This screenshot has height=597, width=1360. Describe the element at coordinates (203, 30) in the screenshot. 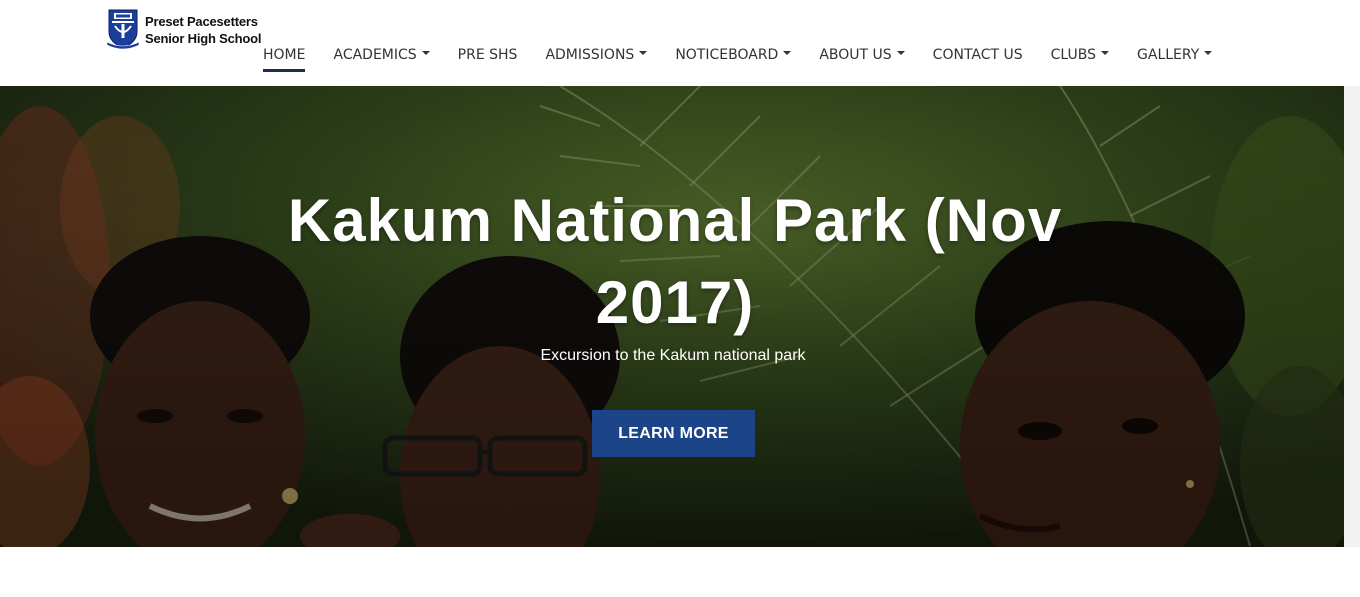

I see `school-name: Preset Pacesetters Senior High School` at that location.